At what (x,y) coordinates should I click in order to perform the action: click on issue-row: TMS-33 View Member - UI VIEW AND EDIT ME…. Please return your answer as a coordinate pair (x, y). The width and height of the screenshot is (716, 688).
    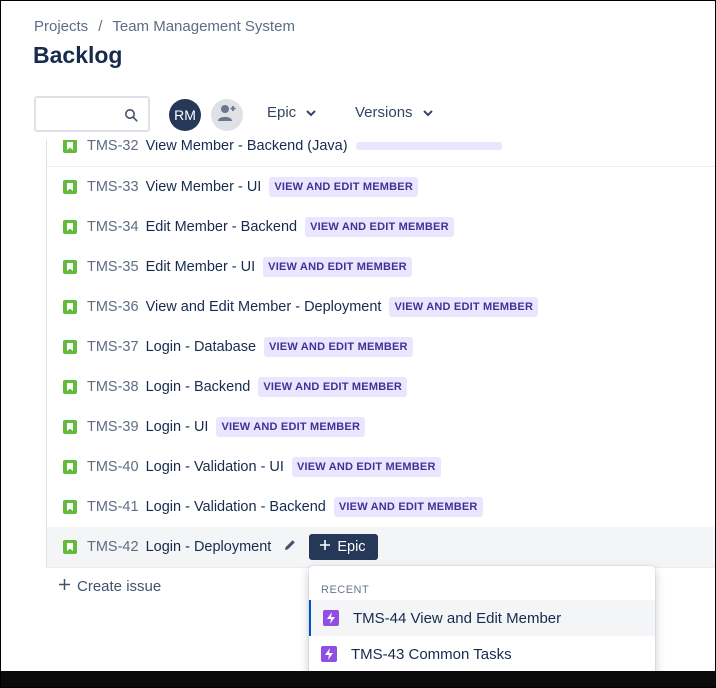
    Looking at the image, I should click on (381, 187).